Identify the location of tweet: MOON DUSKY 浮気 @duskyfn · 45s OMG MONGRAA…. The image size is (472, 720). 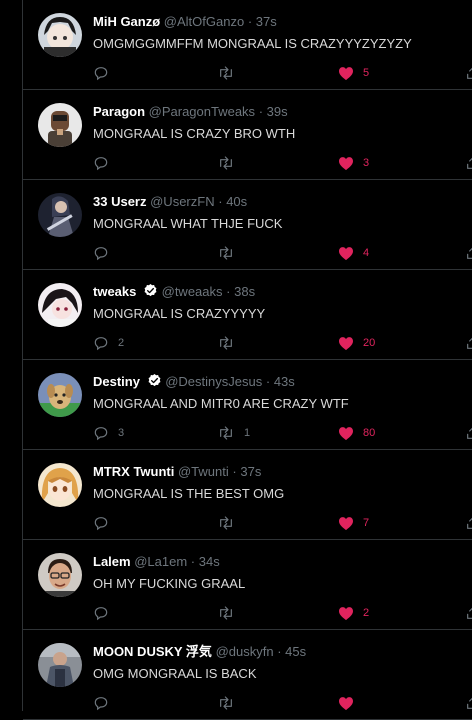
(247, 675).